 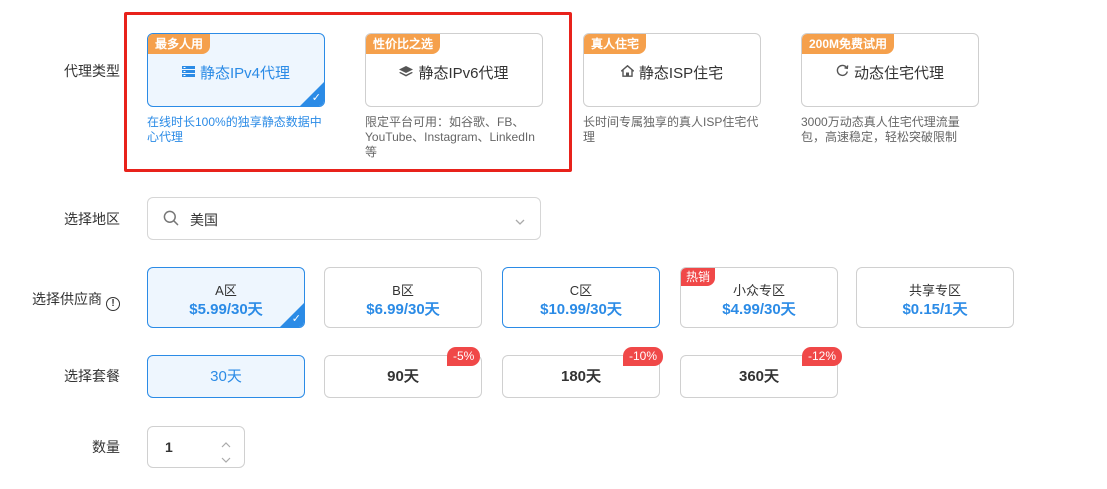 I want to click on region-label: 选择地区, so click(x=92, y=219).